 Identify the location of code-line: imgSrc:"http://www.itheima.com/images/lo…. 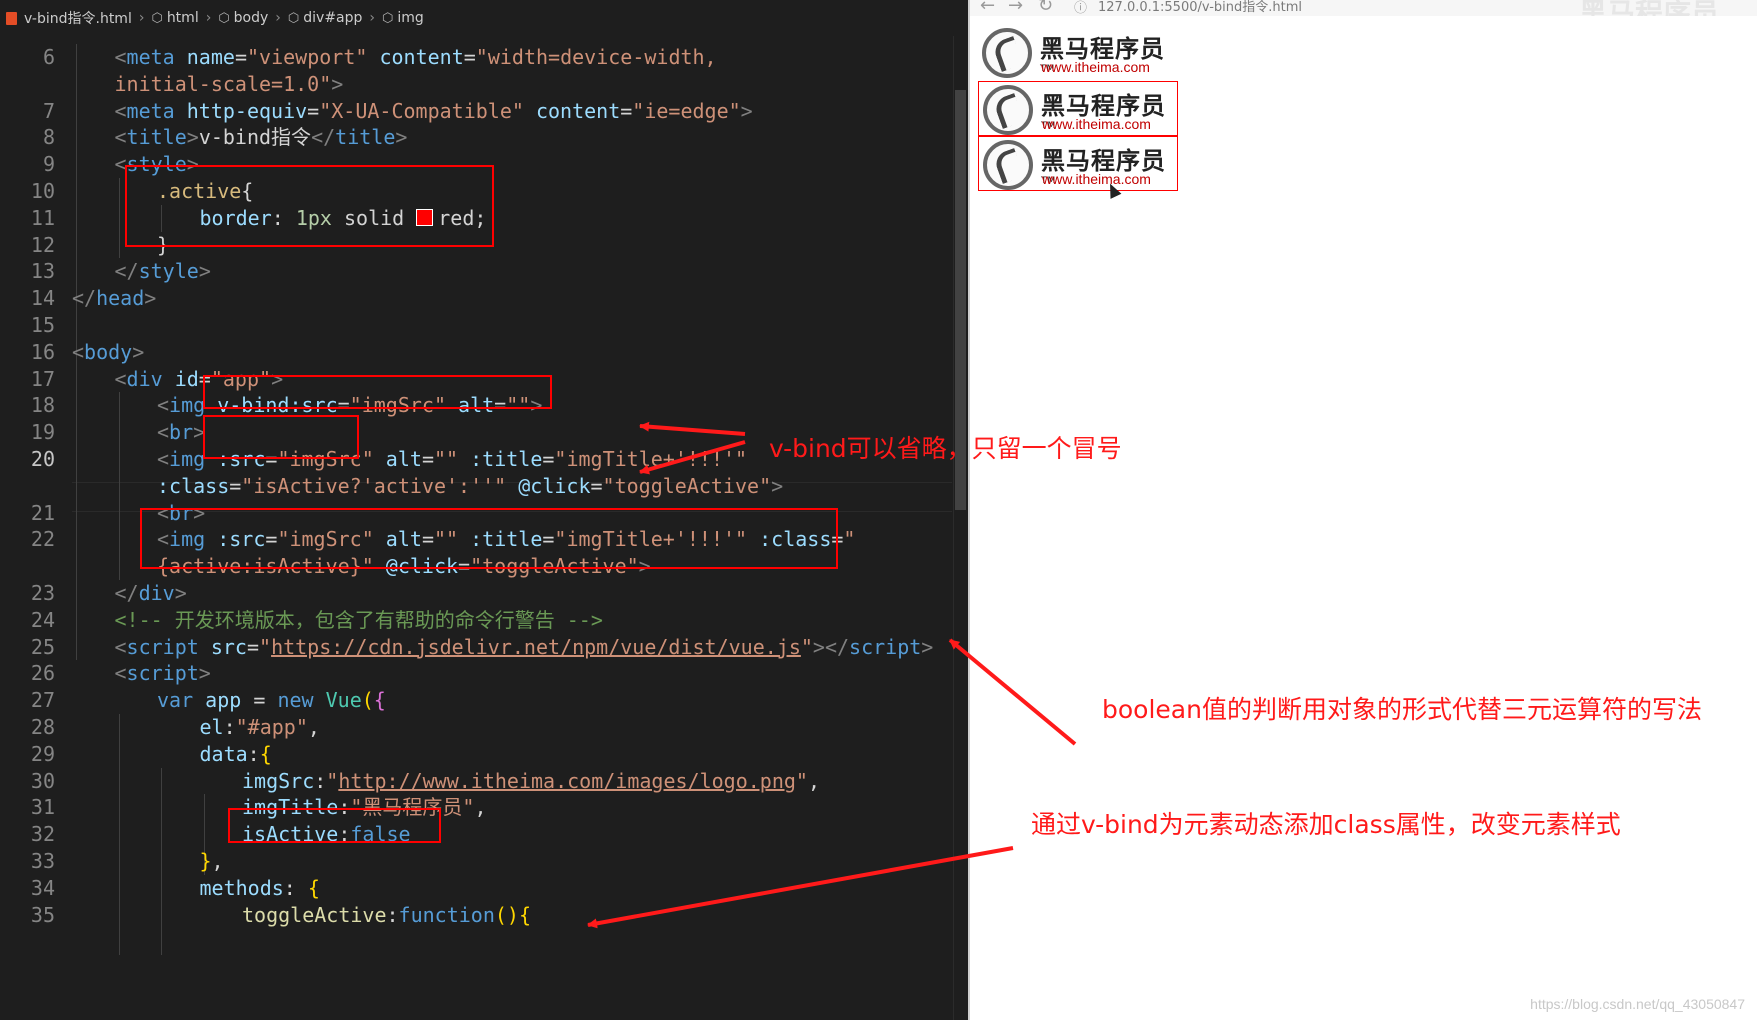
(531, 781).